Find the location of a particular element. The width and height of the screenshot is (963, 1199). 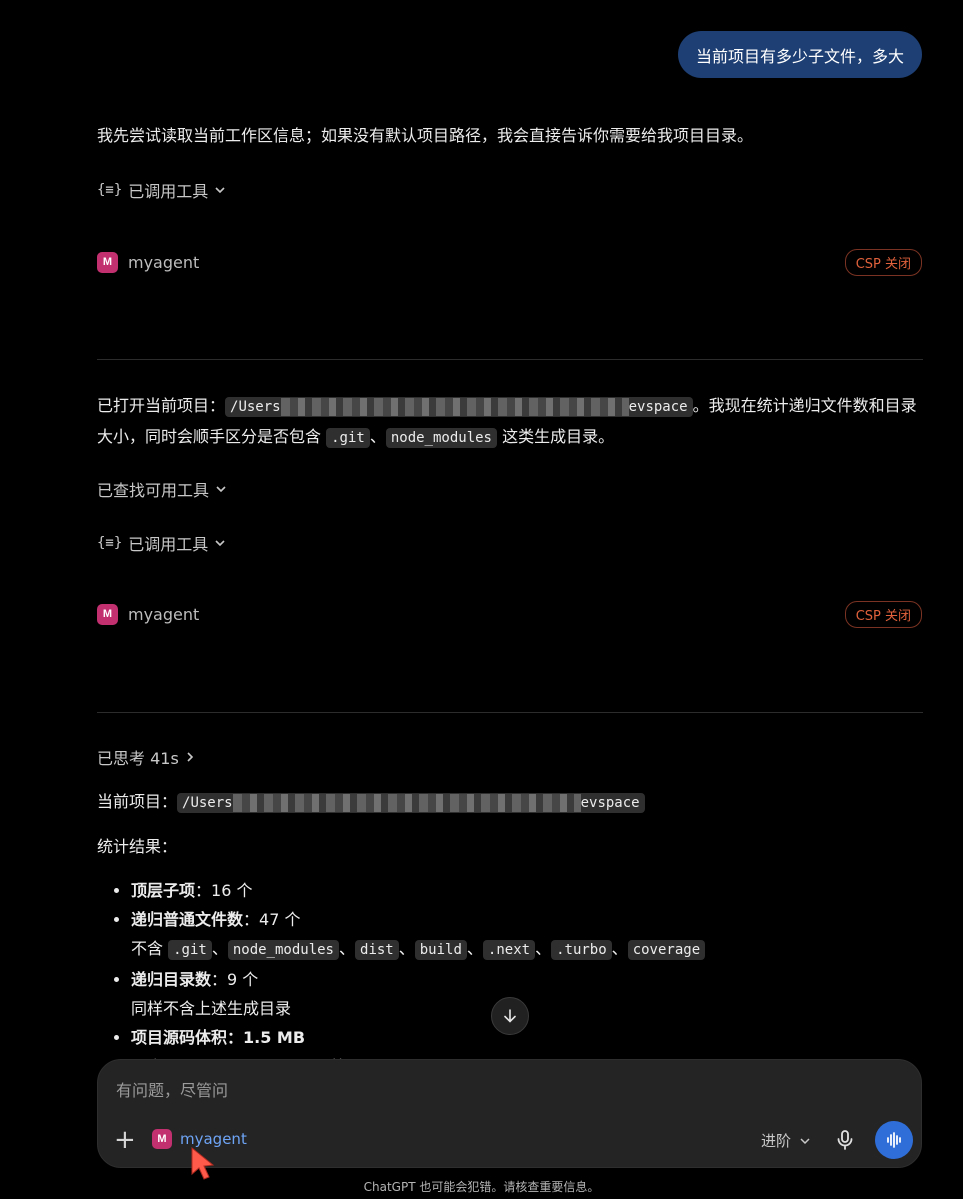

thought-duration-label: 已思考 41s is located at coordinates (138, 758).